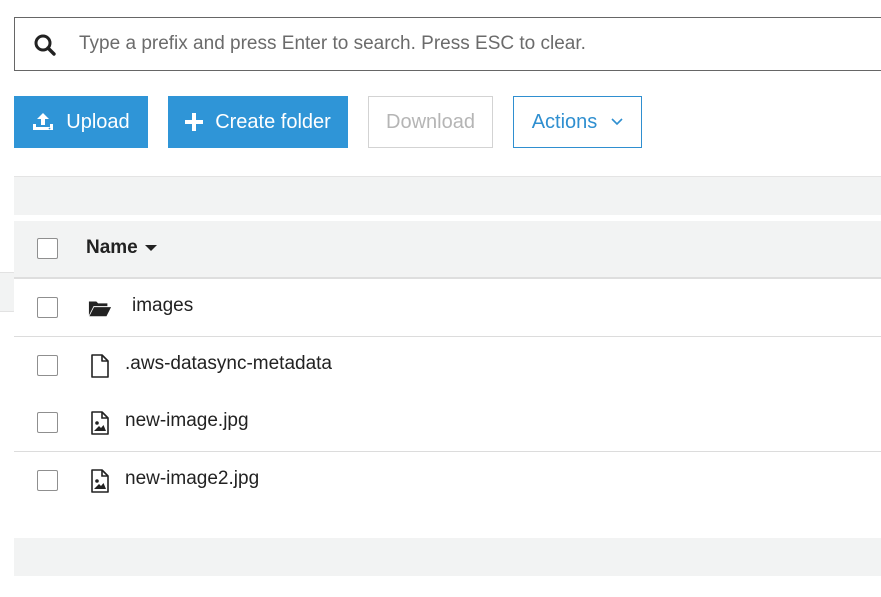 This screenshot has width=881, height=597. I want to click on row-name-link: images, so click(162, 306).